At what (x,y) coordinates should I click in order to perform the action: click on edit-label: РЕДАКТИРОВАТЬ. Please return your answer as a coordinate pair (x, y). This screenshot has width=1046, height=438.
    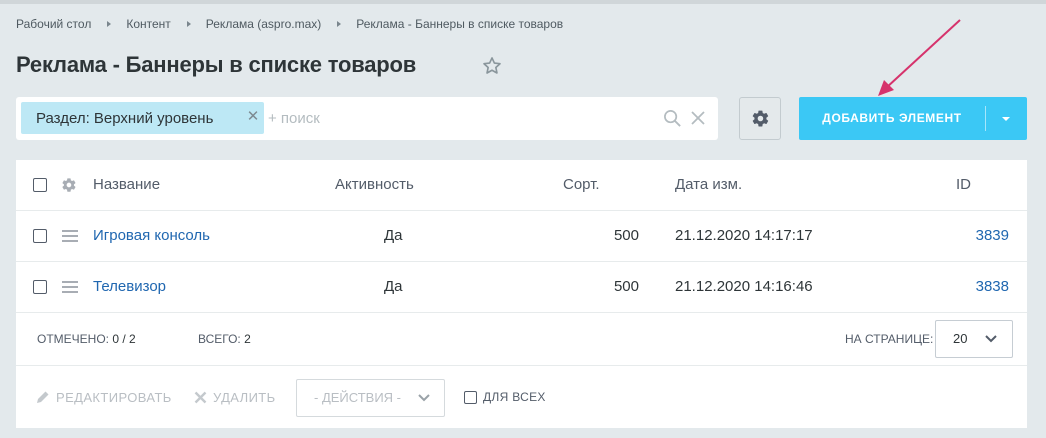
    Looking at the image, I should click on (114, 397).